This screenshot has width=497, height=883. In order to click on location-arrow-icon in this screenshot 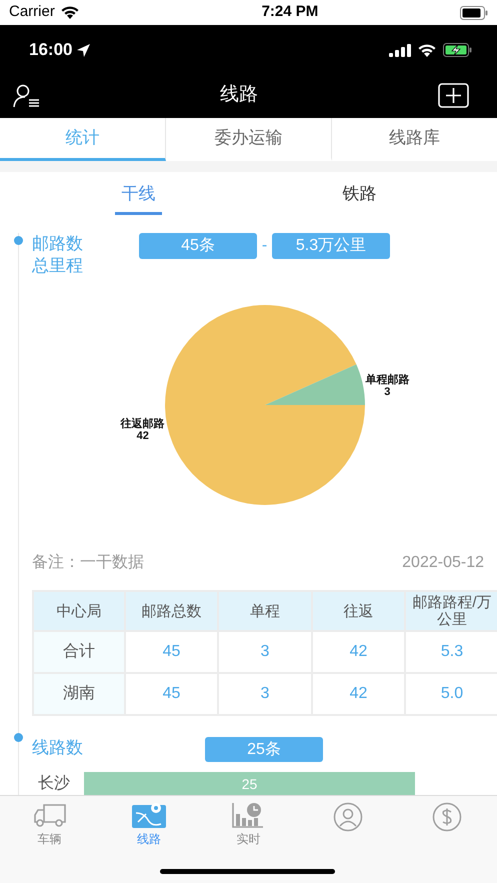, I will do `click(84, 50)`.